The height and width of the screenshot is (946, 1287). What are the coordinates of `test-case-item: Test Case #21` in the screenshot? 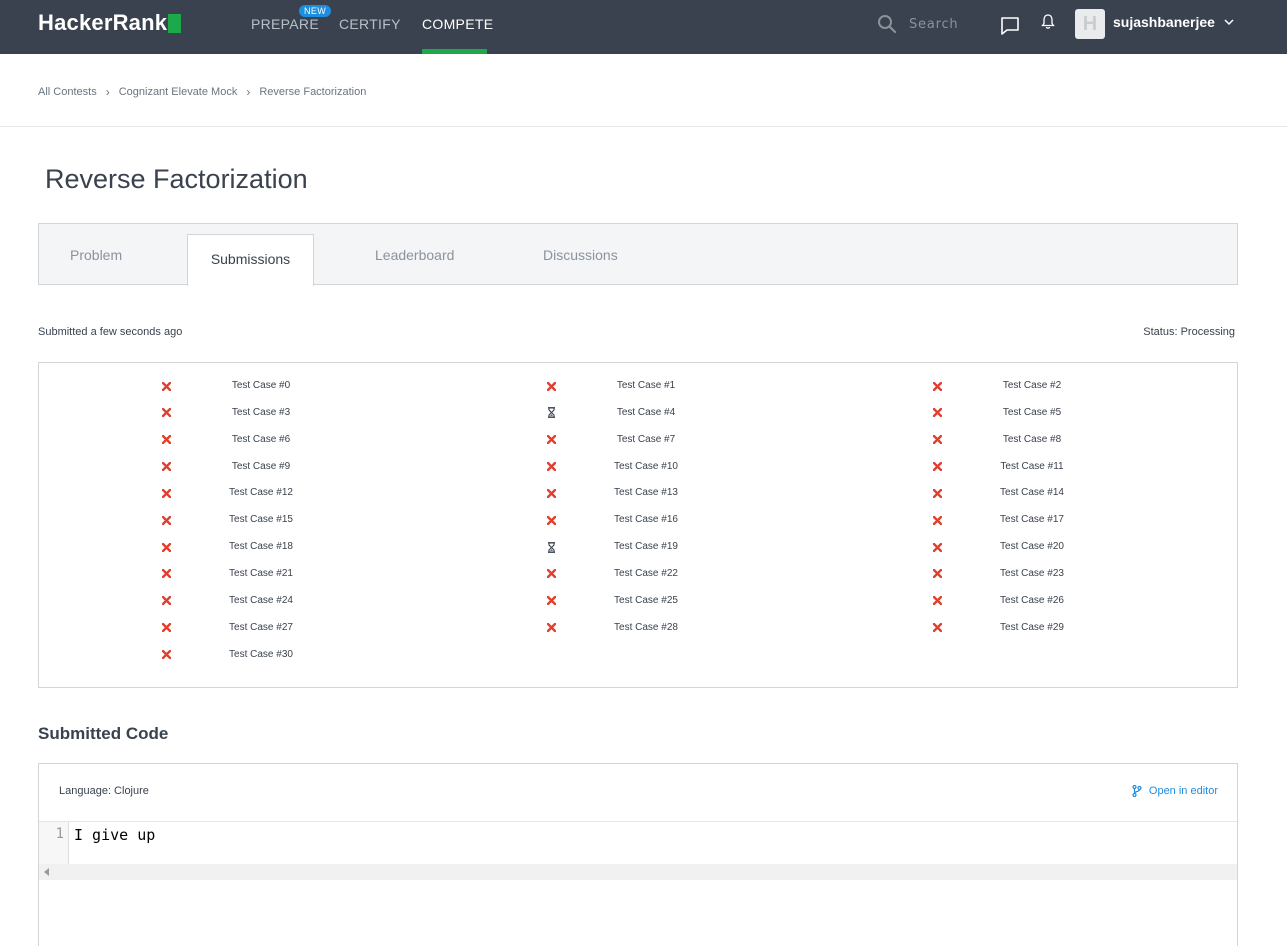 It's located at (638, 575).